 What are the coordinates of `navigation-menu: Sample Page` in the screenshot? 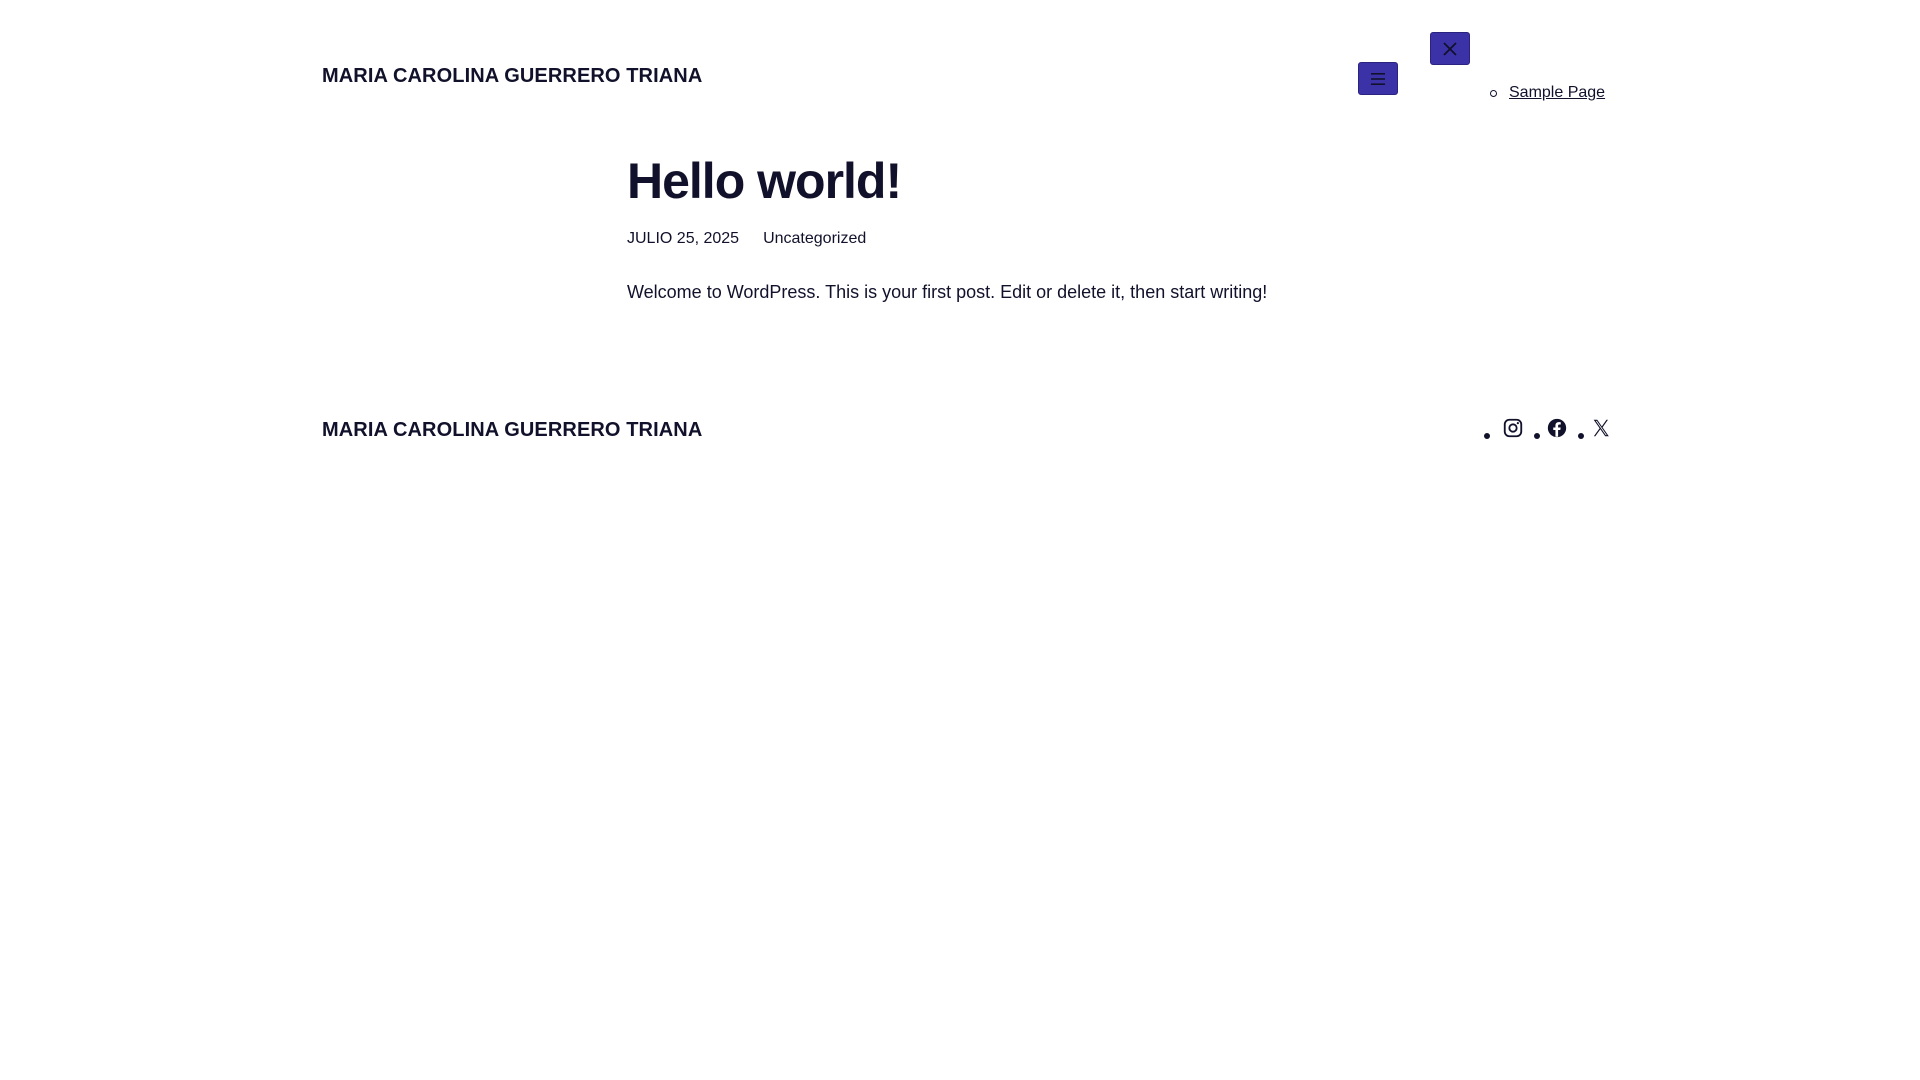 It's located at (1547, 93).